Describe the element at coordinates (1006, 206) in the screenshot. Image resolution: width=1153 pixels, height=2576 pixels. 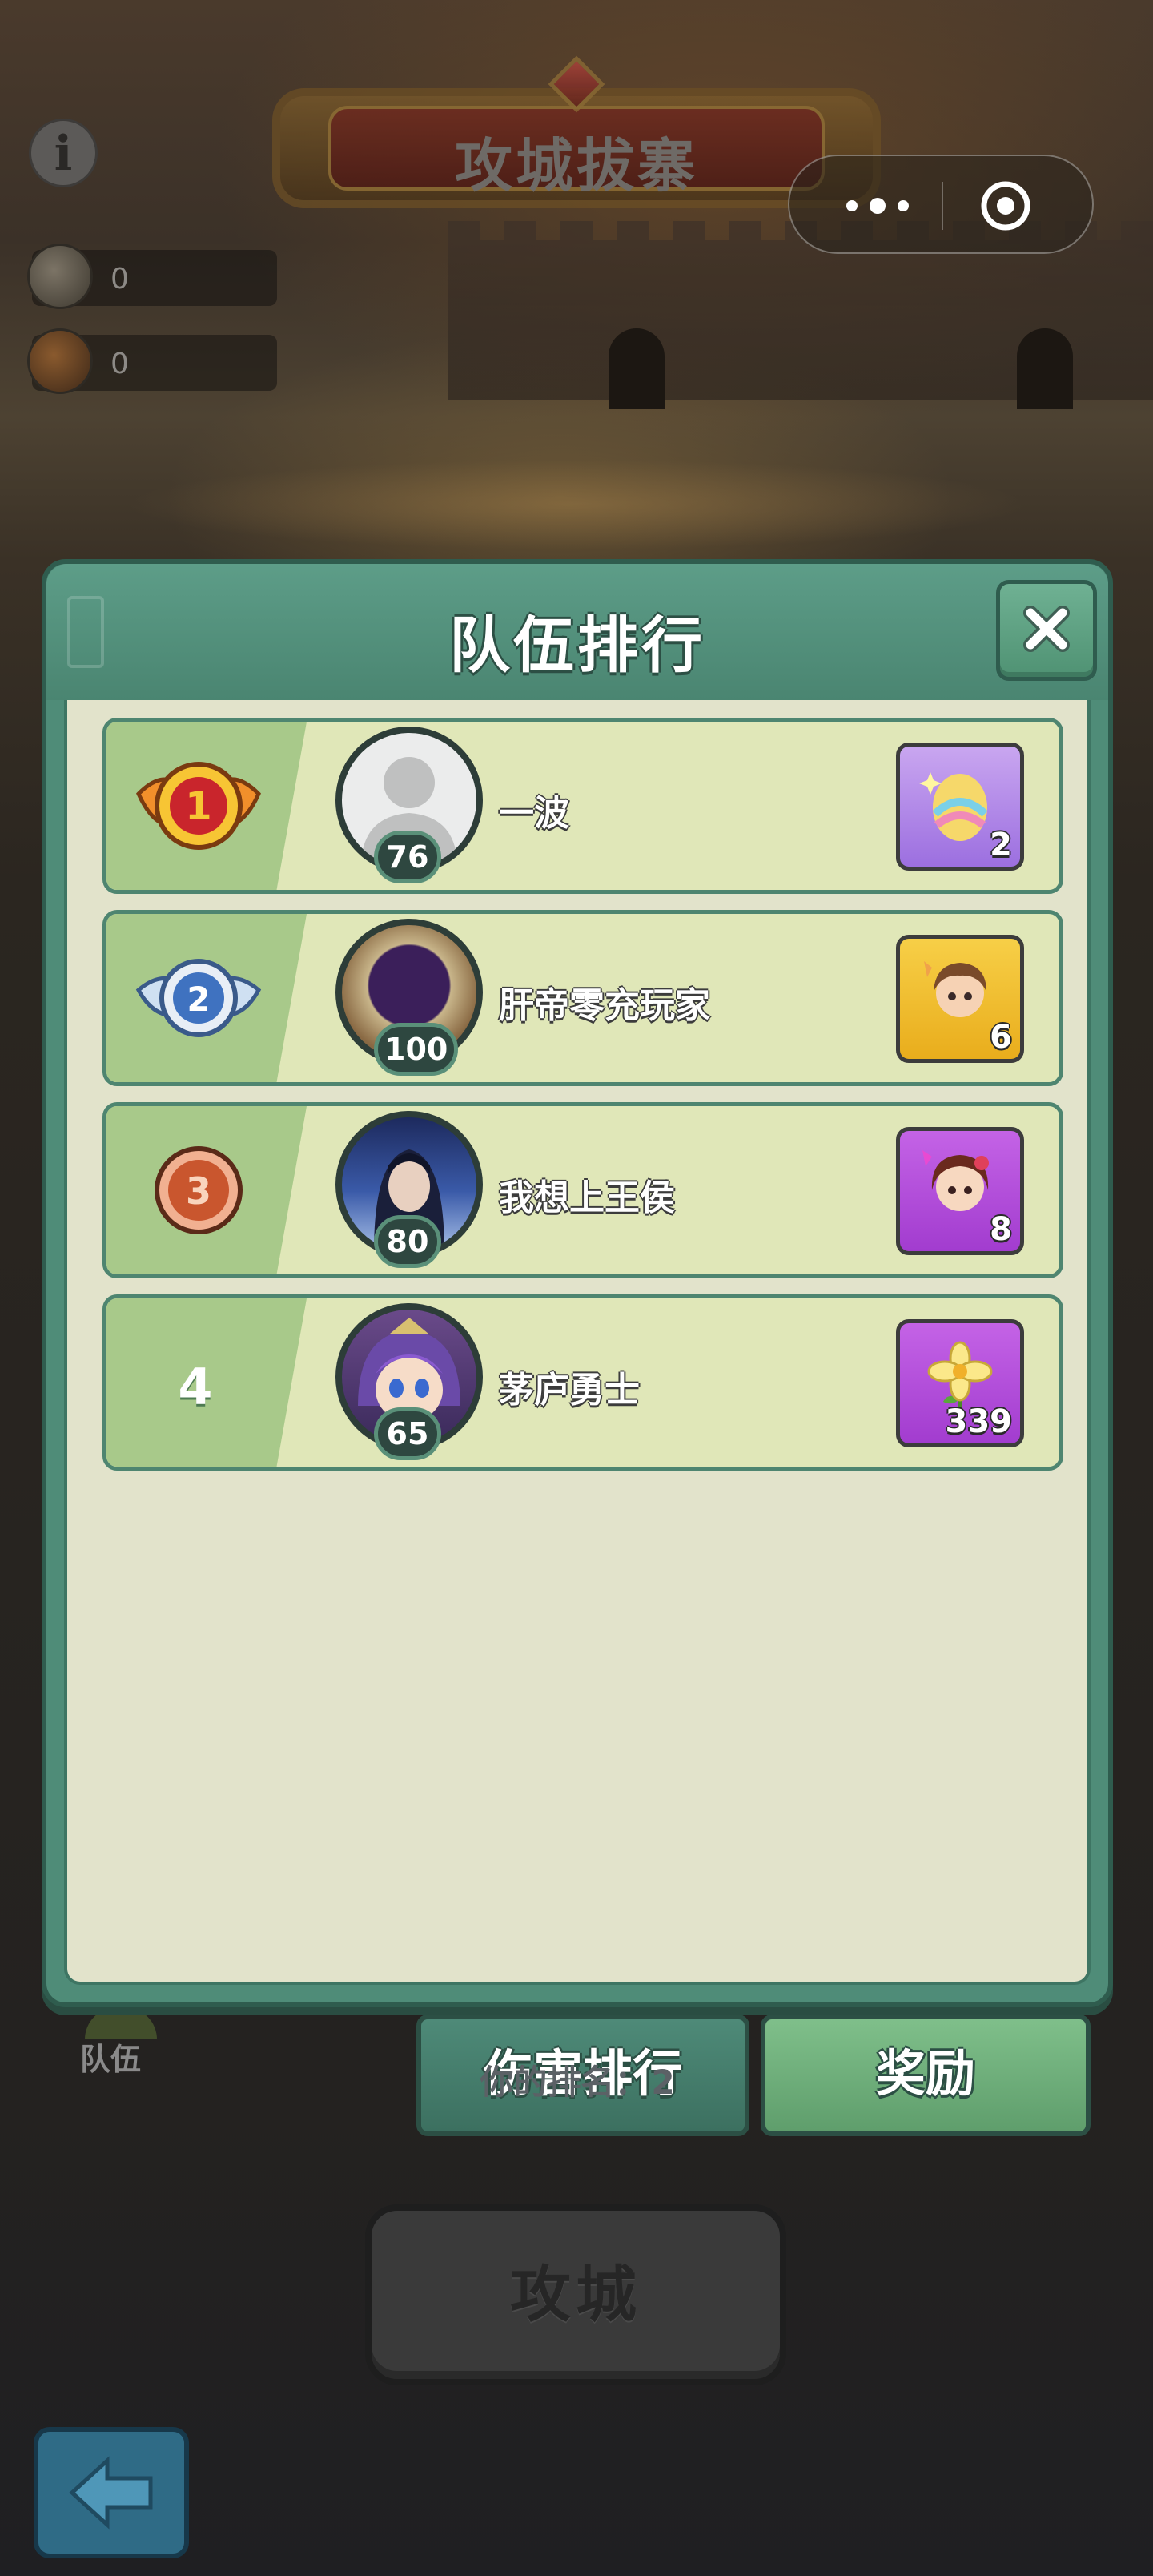
I see `close-miniprogram-icon` at that location.